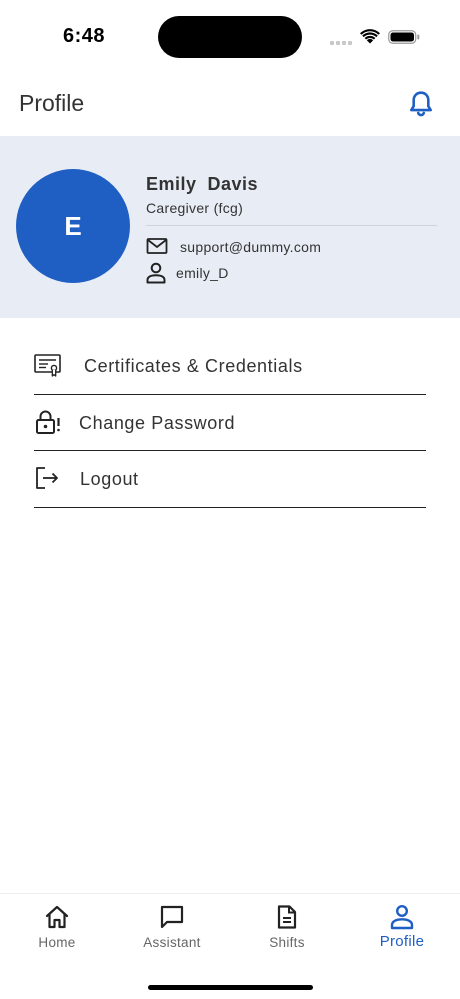 The width and height of the screenshot is (460, 999). I want to click on status-bar: 6:48, so click(230, 36).